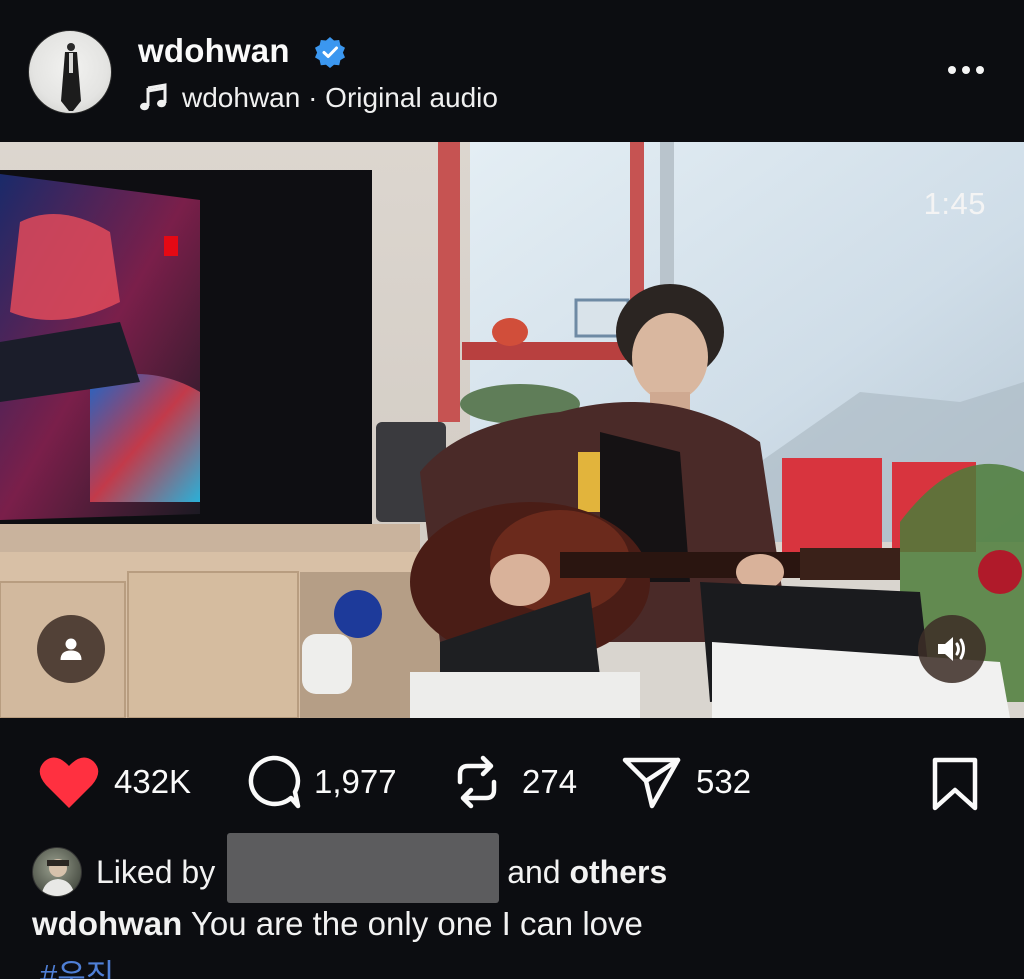 The width and height of the screenshot is (1024, 979). I want to click on comment-button: 1,977, so click(320, 782).